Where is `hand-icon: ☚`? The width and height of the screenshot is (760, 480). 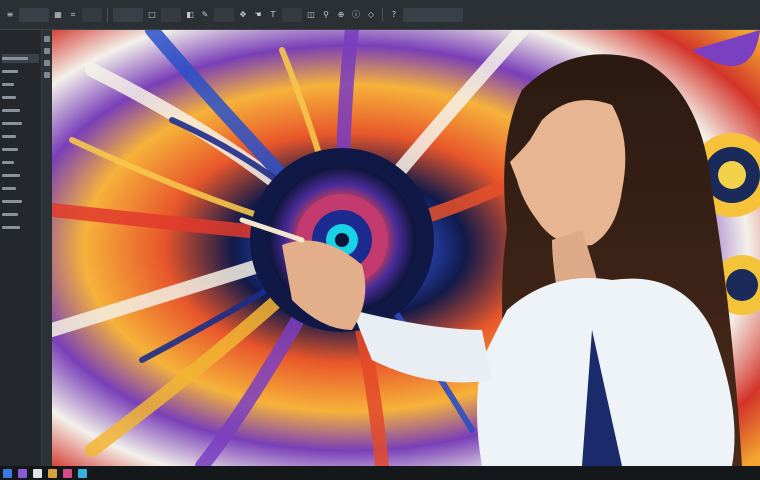 hand-icon: ☚ is located at coordinates (258, 15).